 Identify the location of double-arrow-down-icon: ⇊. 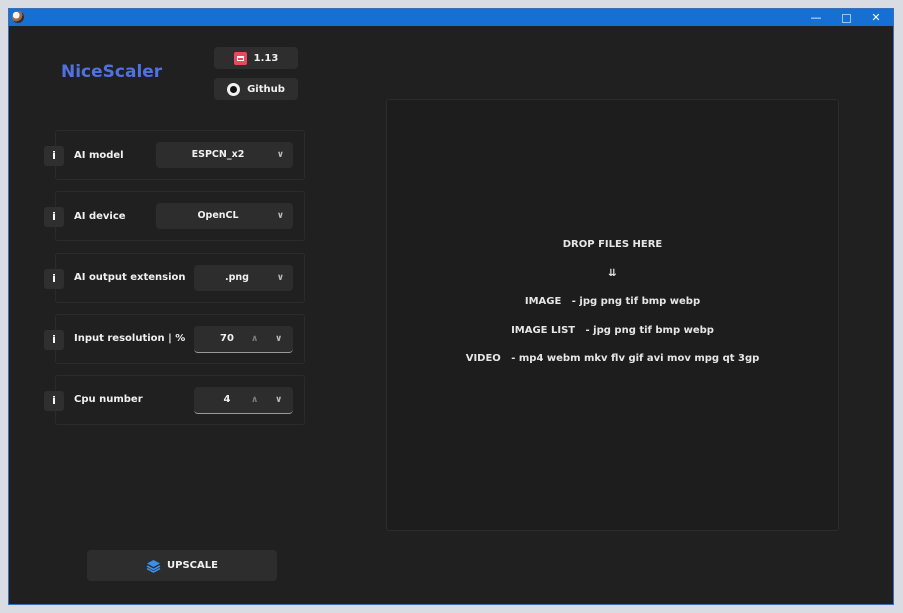
(612, 273).